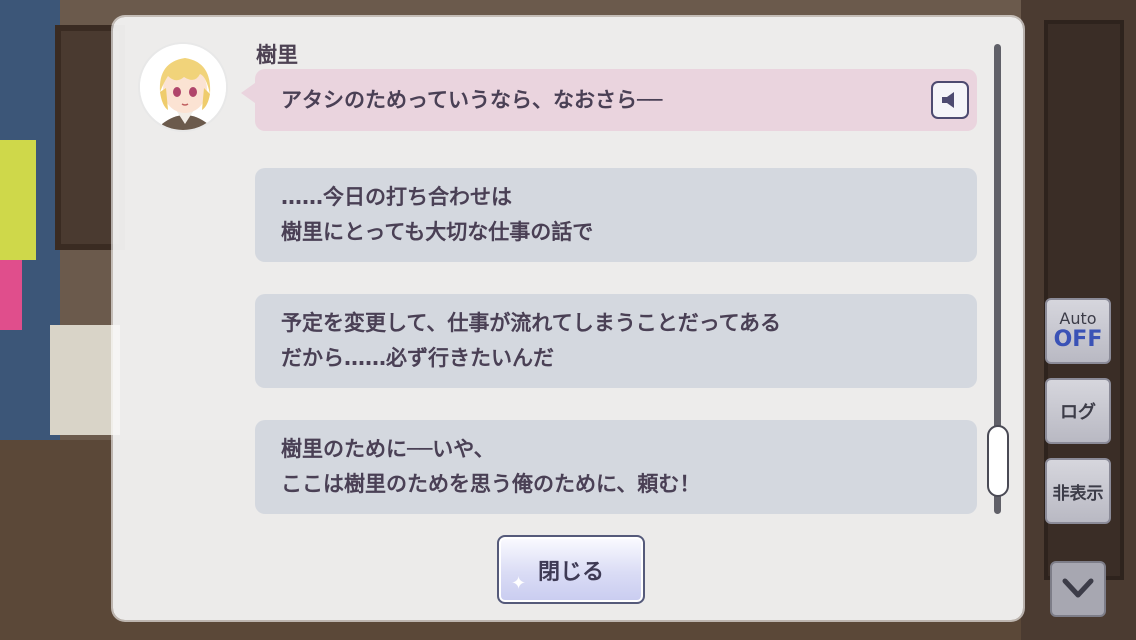 The height and width of the screenshot is (640, 1136). I want to click on avatar-image, so click(183, 87).